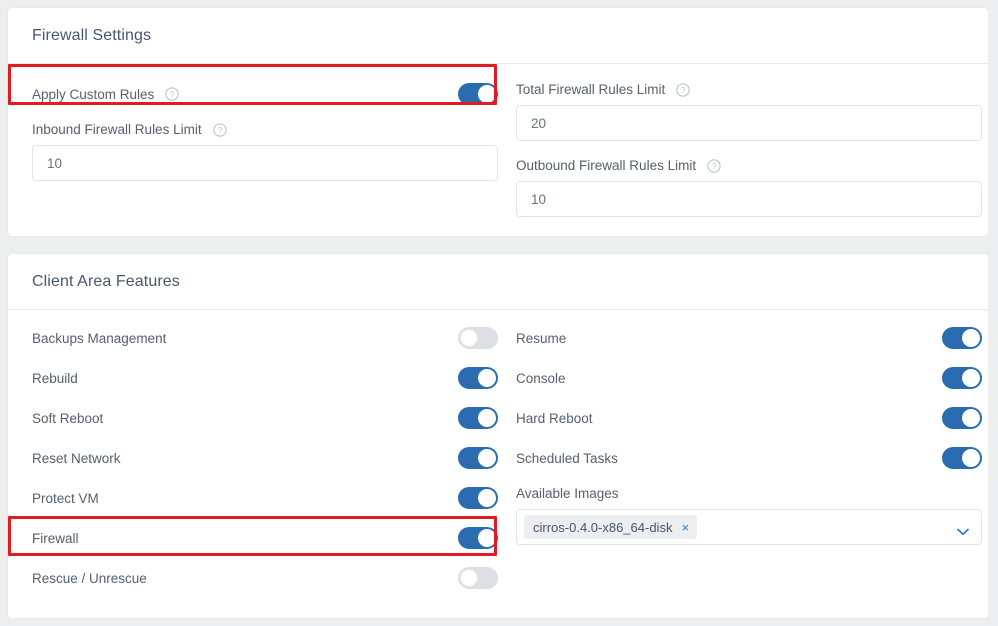 The height and width of the screenshot is (626, 998). I want to click on row-reset-network: Reset Network, so click(265, 458).